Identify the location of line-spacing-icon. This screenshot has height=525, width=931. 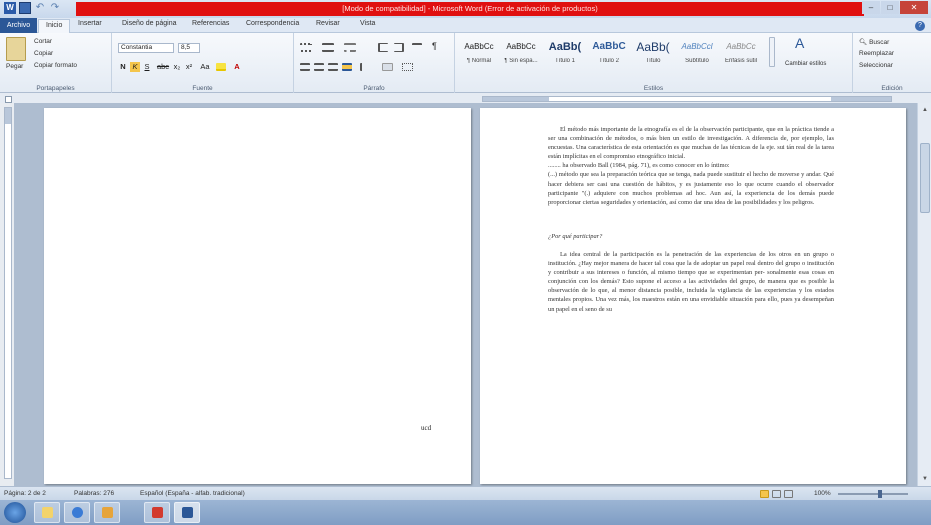
(366, 67).